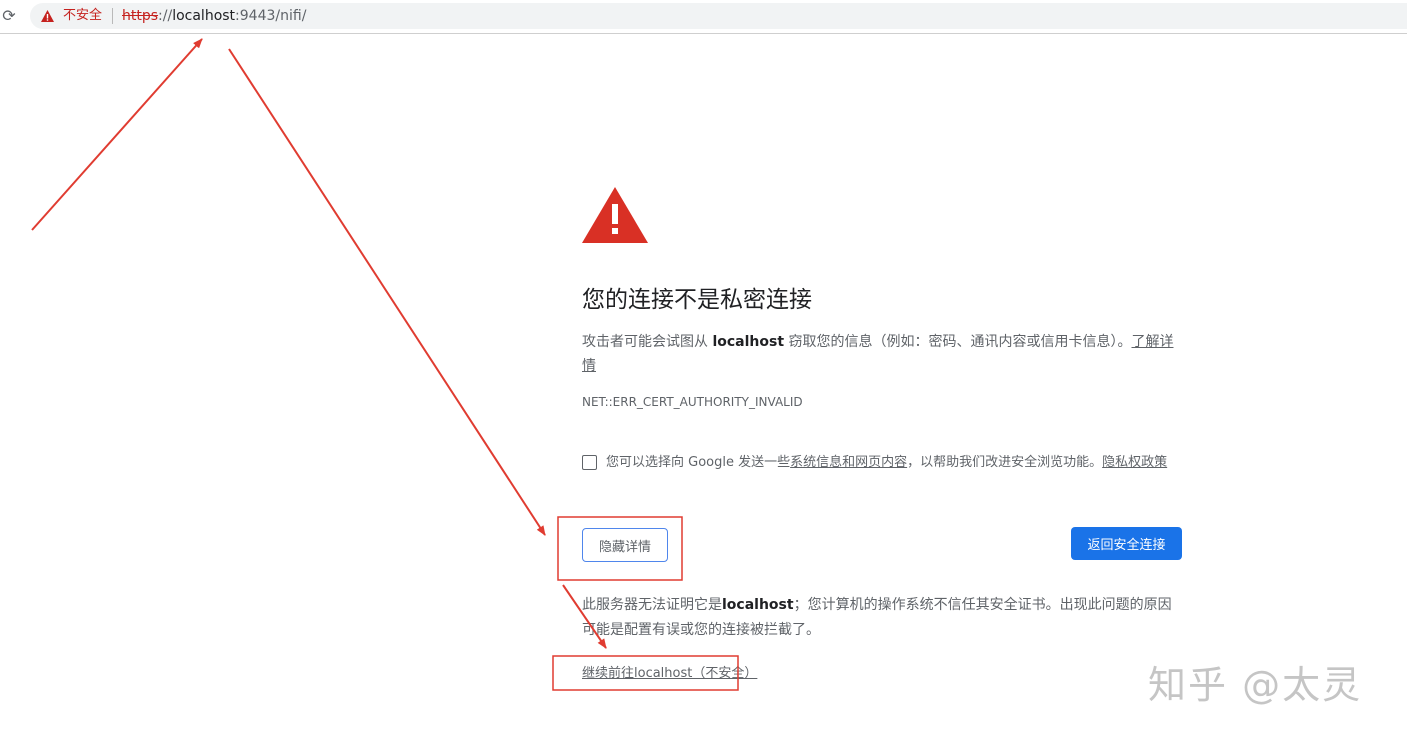 This screenshot has height=744, width=1407. What do you see at coordinates (758, 605) in the screenshot?
I see `details-host: localhost` at bounding box center [758, 605].